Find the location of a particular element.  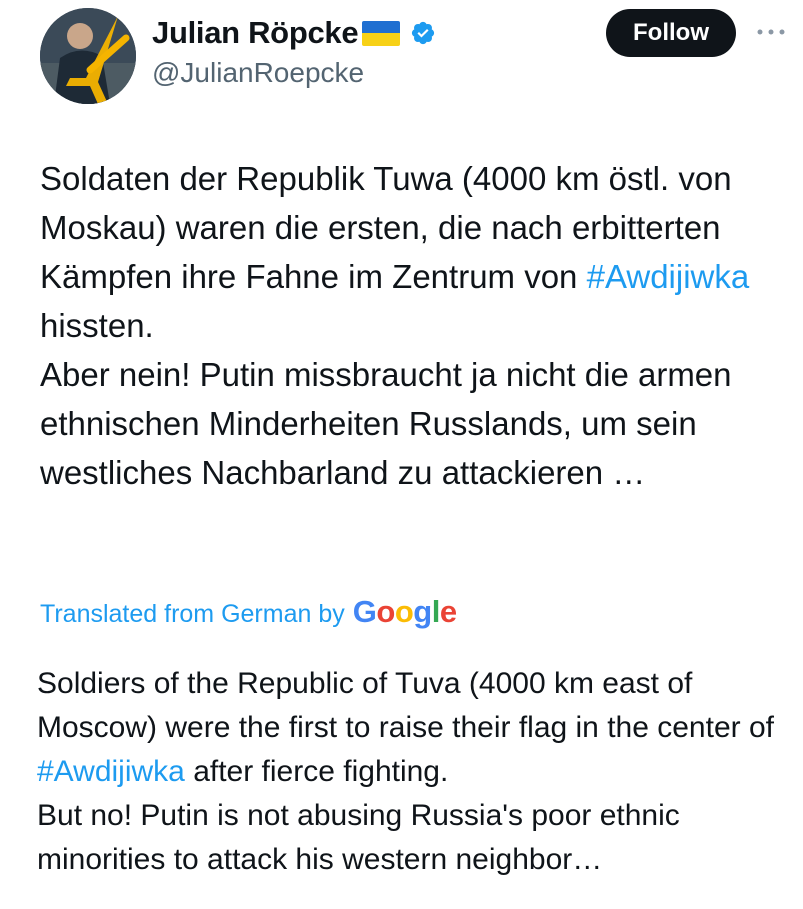

author-name: Julian Röpcke is located at coordinates (255, 33).